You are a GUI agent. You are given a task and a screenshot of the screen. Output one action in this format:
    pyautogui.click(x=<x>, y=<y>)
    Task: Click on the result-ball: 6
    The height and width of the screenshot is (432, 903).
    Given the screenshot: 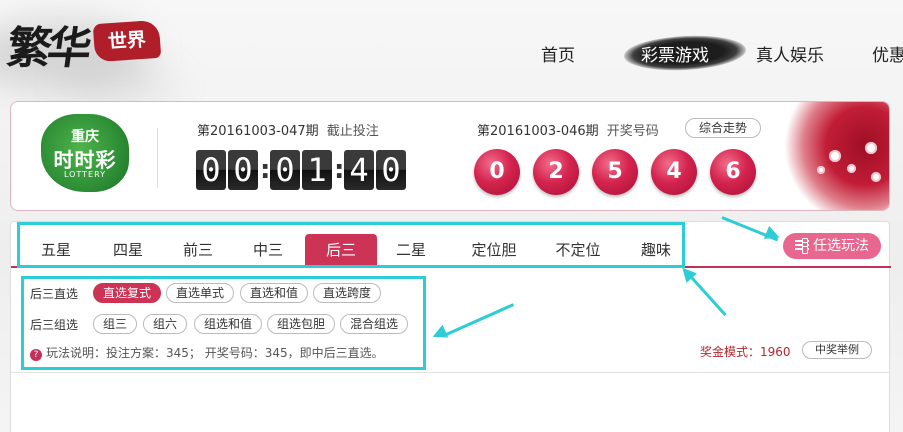 What is the action you would take?
    pyautogui.click(x=733, y=172)
    